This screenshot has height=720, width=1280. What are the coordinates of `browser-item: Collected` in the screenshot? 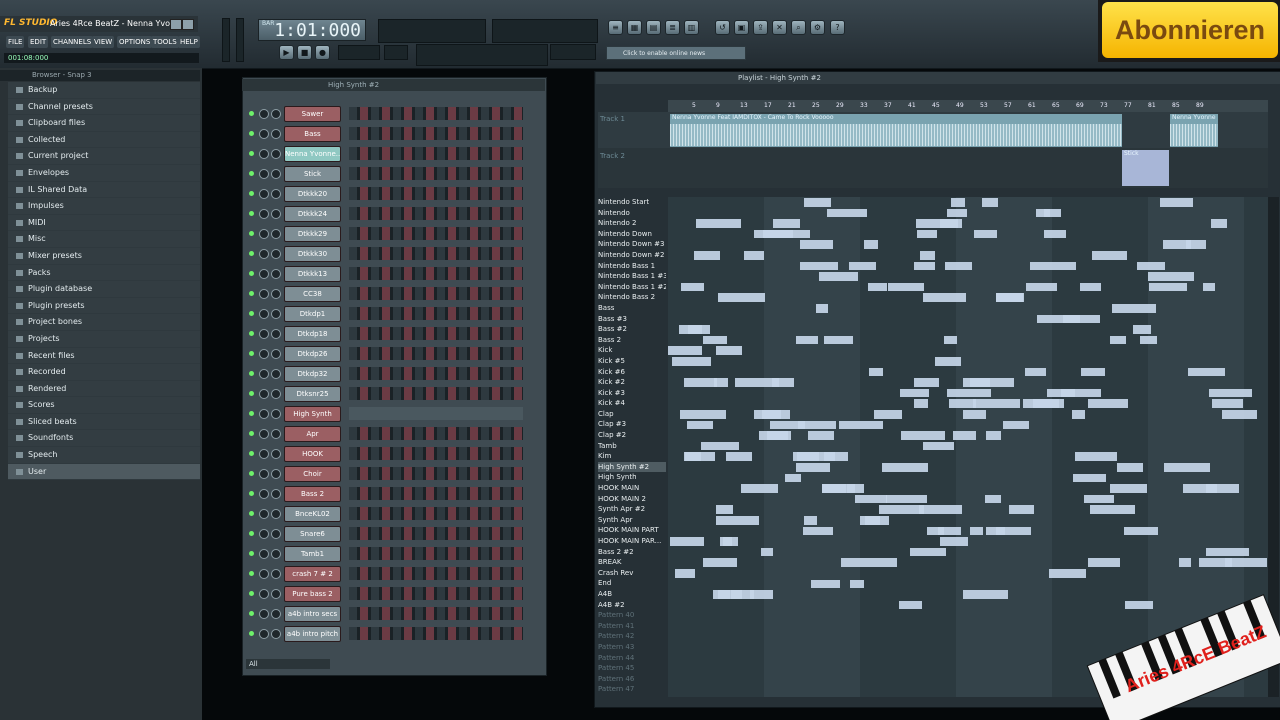 It's located at (104, 140).